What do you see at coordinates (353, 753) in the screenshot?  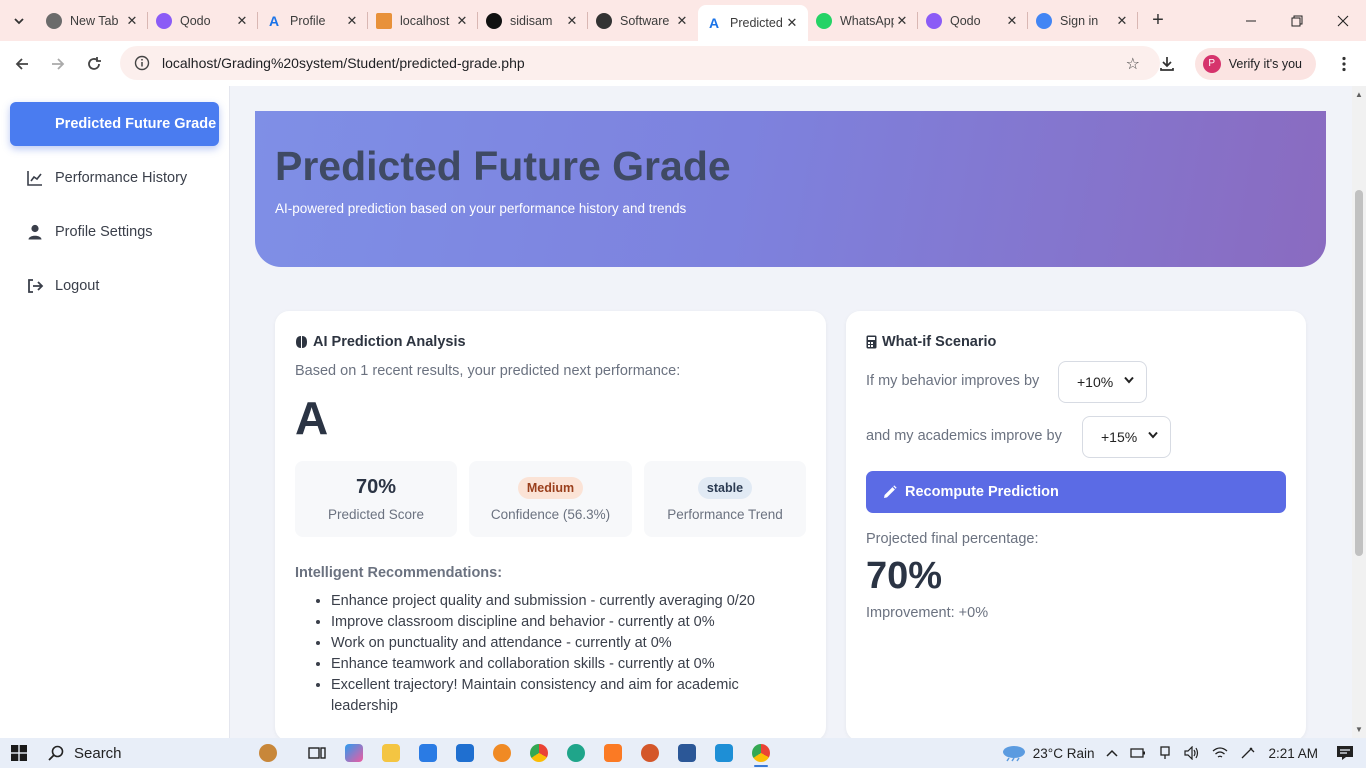 I see `copilot-app` at bounding box center [353, 753].